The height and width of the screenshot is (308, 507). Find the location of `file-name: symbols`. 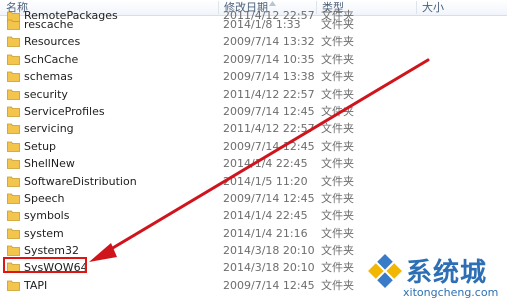

file-name: symbols is located at coordinates (47, 216).